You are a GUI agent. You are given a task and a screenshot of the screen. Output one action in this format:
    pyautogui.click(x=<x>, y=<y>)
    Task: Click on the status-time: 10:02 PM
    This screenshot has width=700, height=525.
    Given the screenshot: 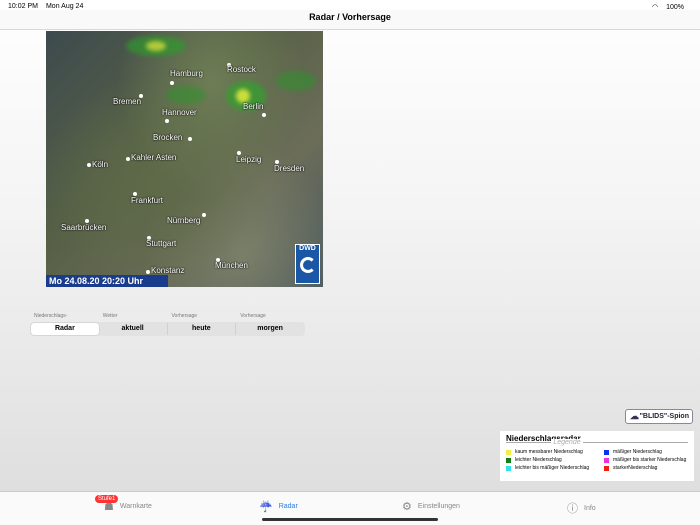 What is the action you would take?
    pyautogui.click(x=23, y=6)
    